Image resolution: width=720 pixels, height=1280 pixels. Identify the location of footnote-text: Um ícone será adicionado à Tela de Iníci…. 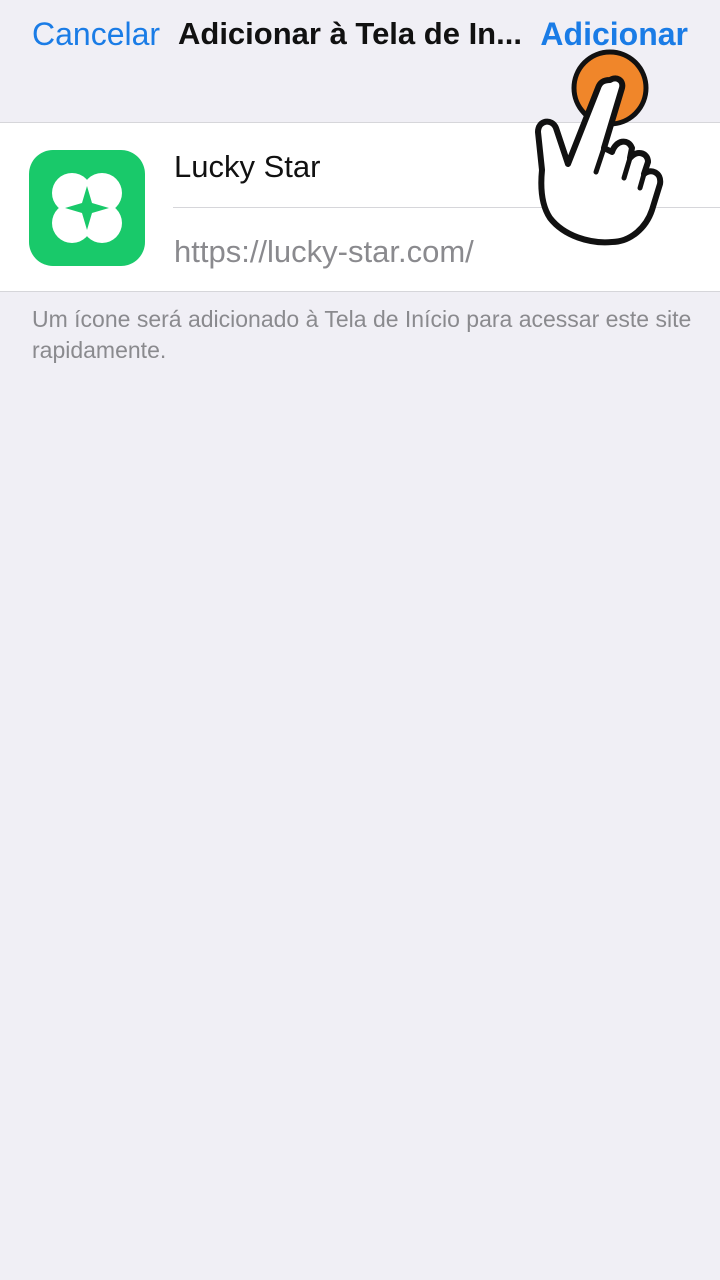
(362, 334).